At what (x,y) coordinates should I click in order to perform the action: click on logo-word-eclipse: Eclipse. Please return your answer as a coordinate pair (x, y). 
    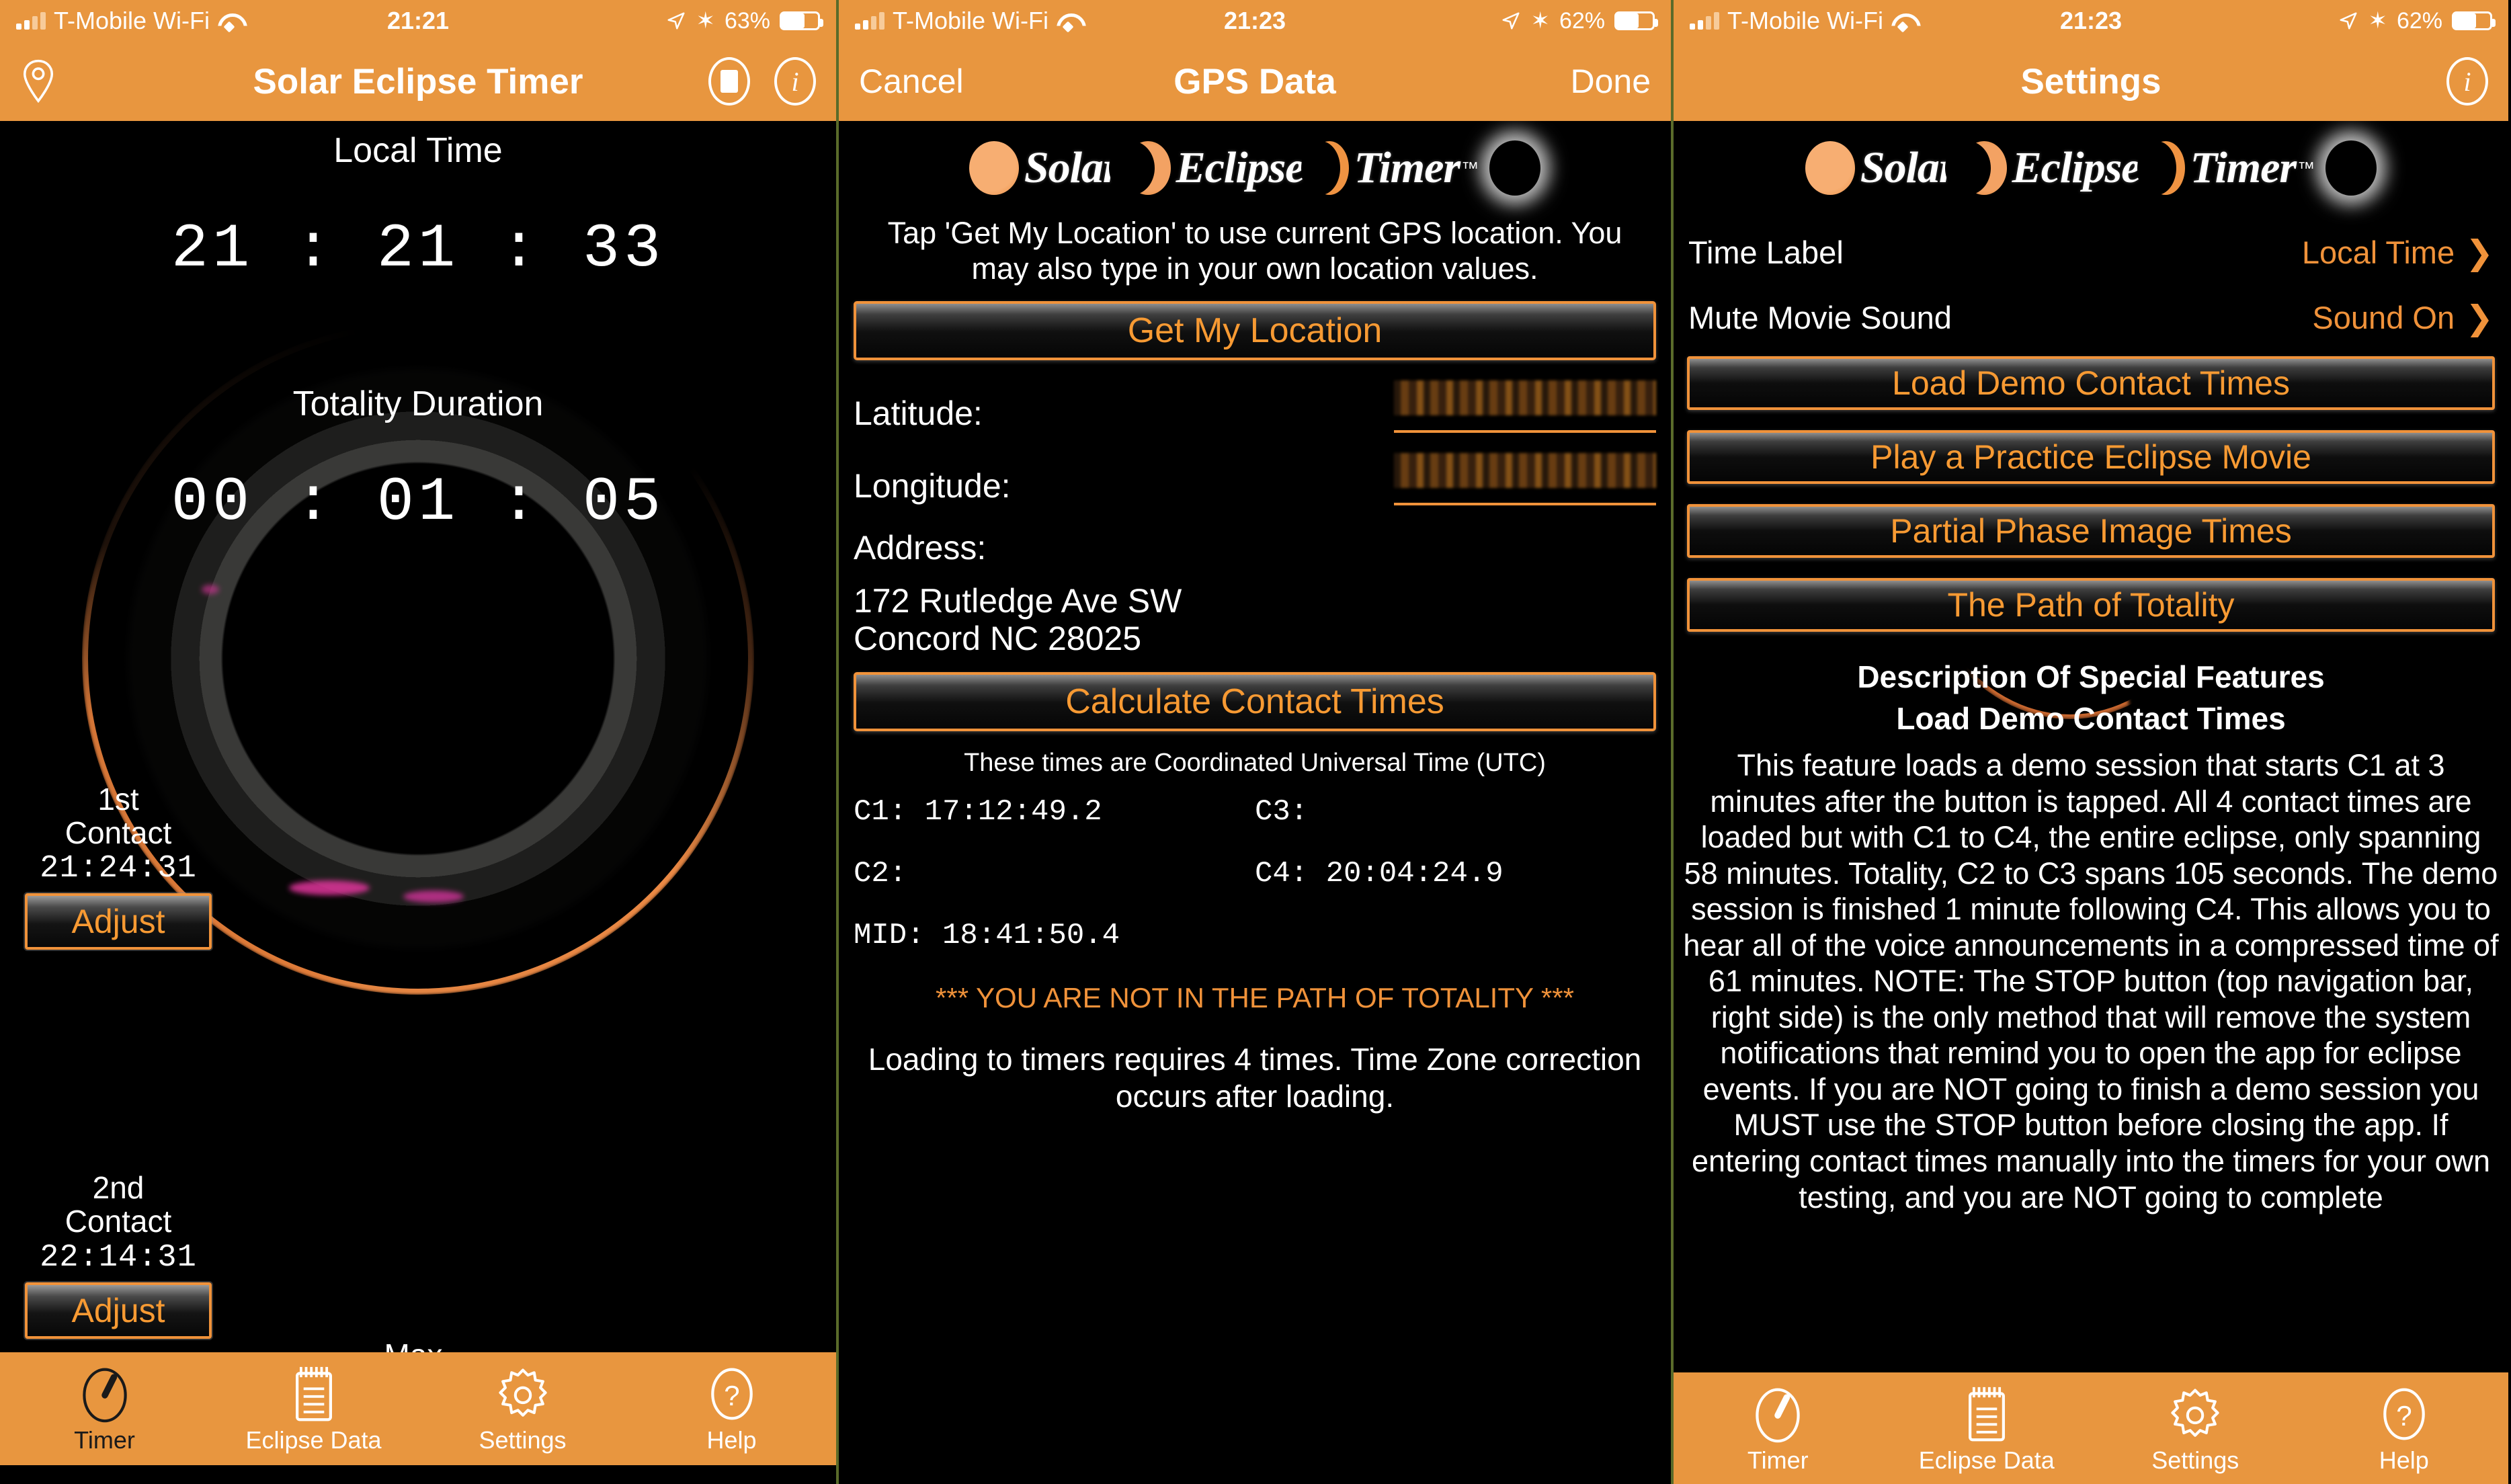
    Looking at the image, I should click on (2076, 167).